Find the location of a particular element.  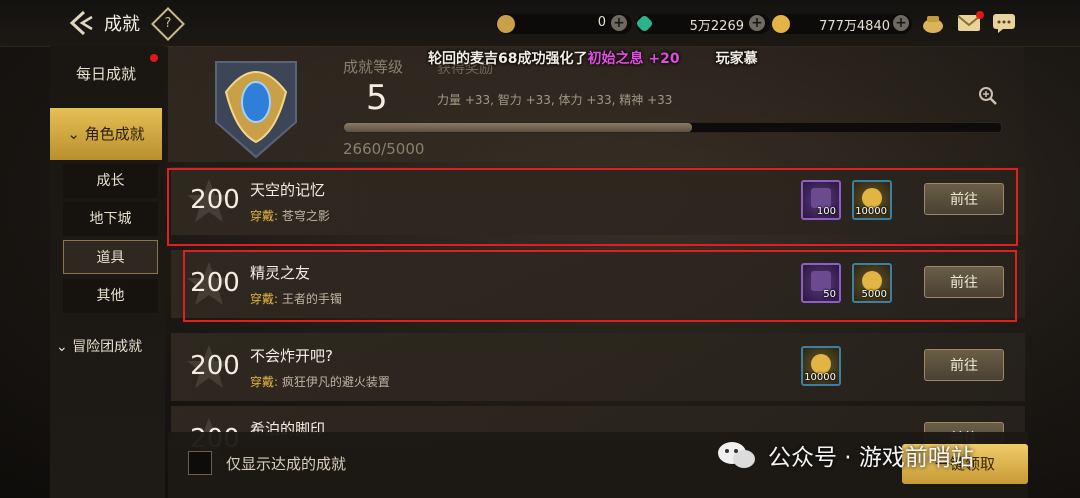

level-progress-text: 2660/5000 is located at coordinates (384, 149).